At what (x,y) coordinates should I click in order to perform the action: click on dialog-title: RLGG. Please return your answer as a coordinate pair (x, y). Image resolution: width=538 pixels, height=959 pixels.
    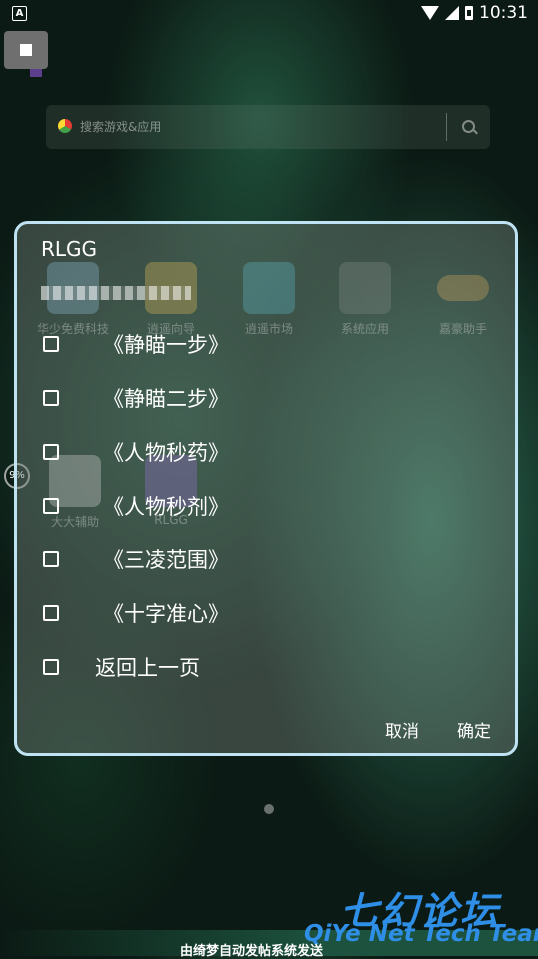
    Looking at the image, I should click on (69, 249).